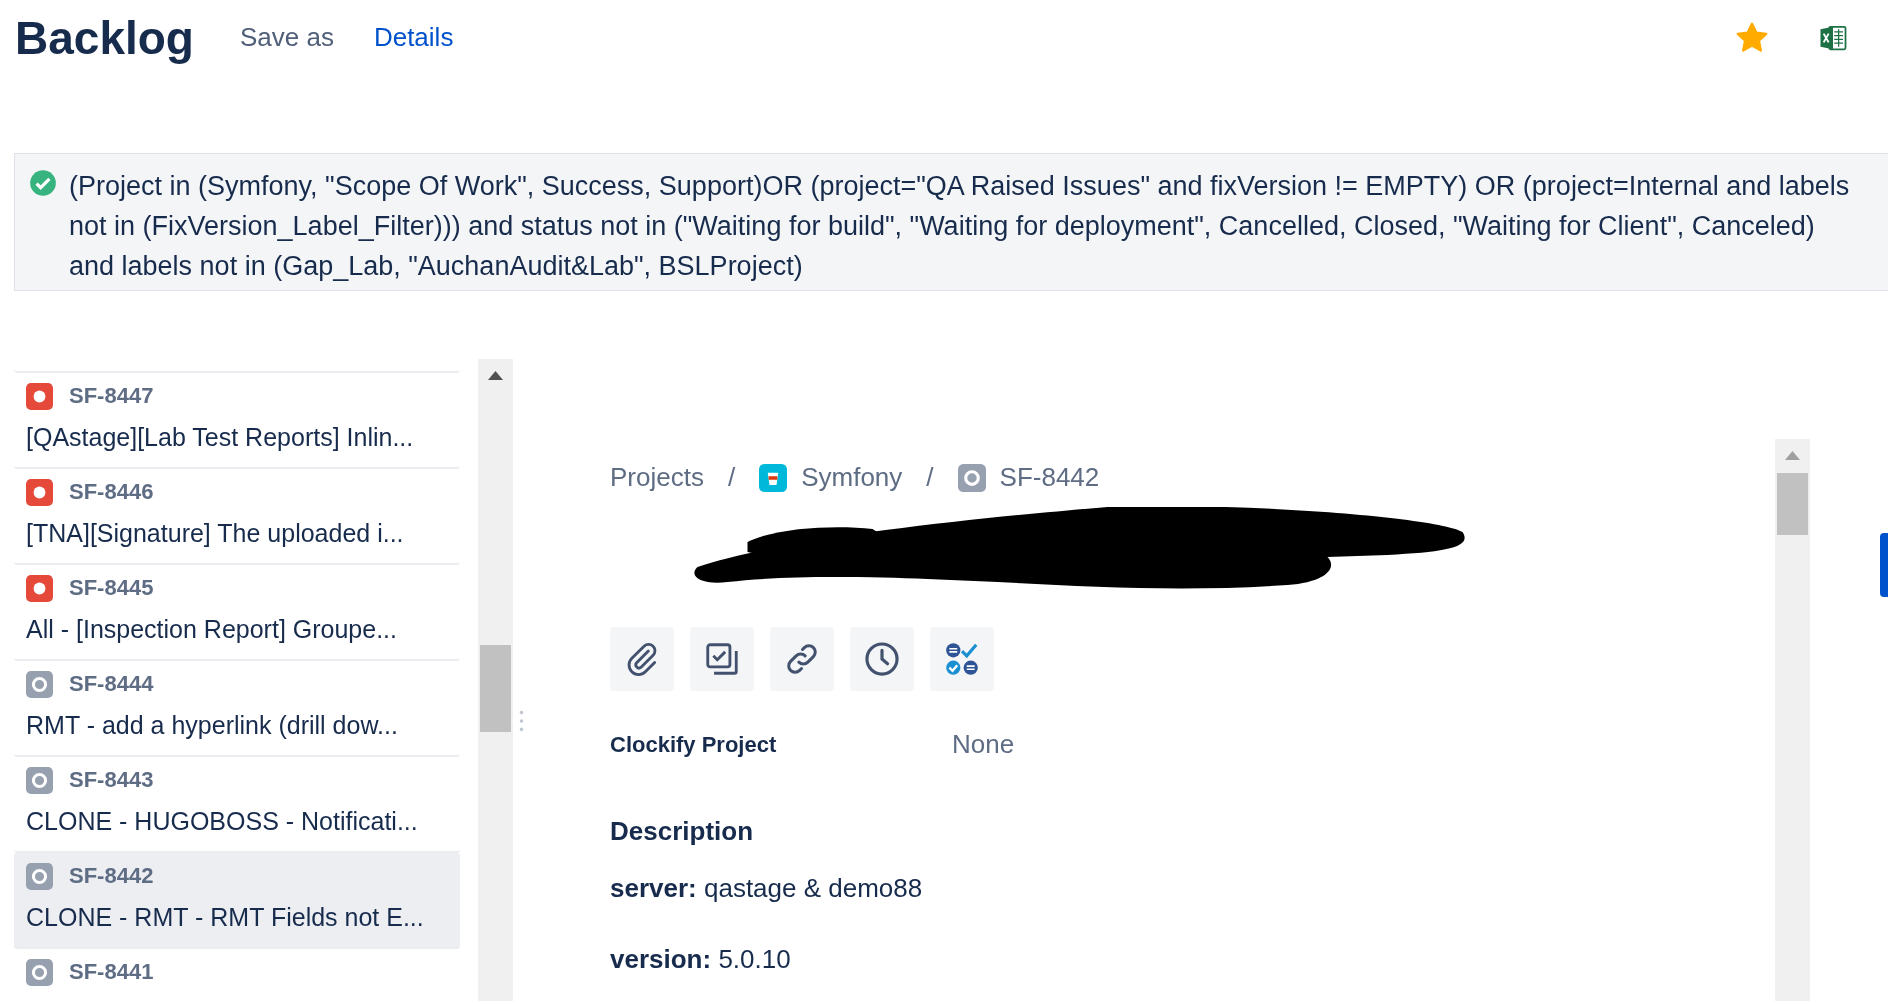 The height and width of the screenshot is (1004, 1888). Describe the element at coordinates (773, 477) in the screenshot. I see `project-icon` at that location.